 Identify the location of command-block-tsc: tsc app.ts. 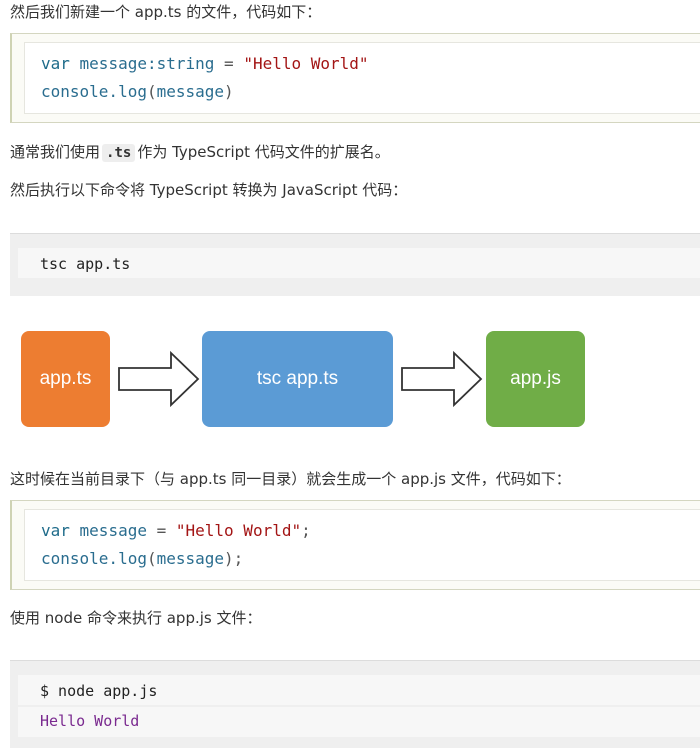
(355, 264).